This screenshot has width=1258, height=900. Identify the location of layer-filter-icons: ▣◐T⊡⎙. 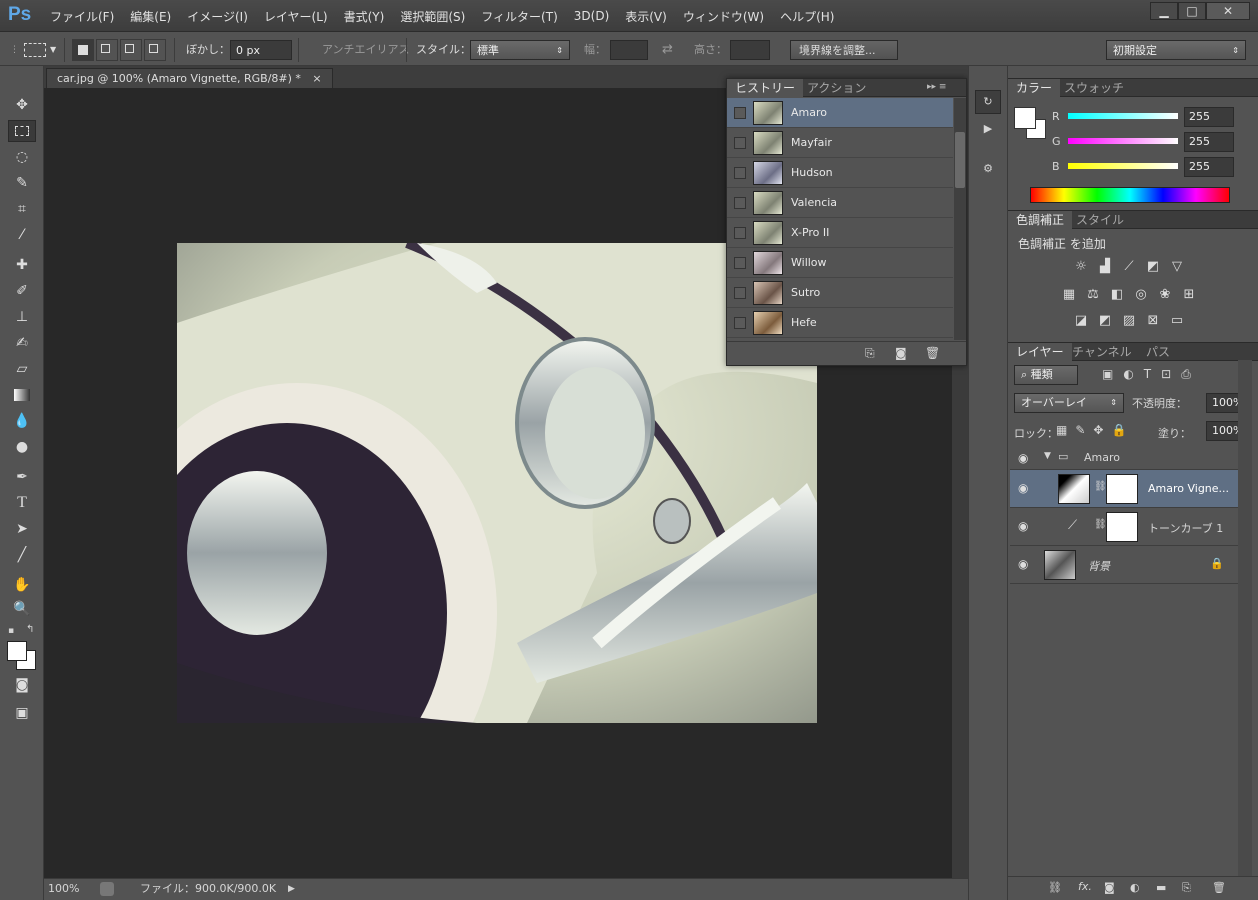
(1151, 374).